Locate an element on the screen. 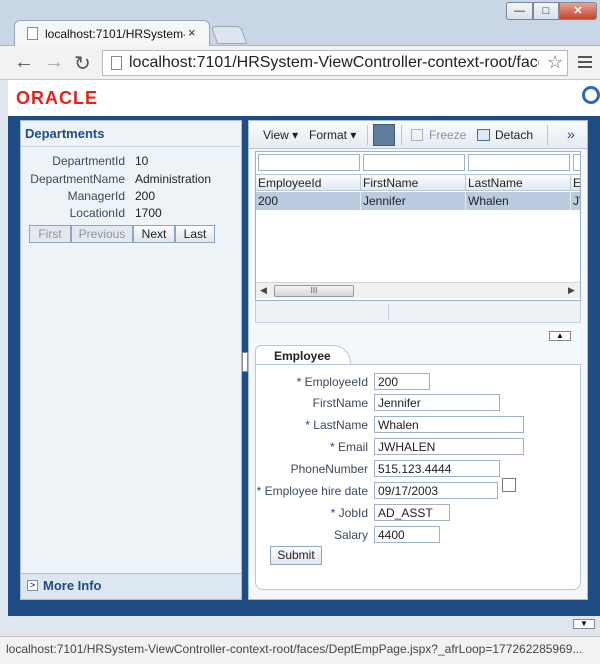  last-button: Last is located at coordinates (195, 234).